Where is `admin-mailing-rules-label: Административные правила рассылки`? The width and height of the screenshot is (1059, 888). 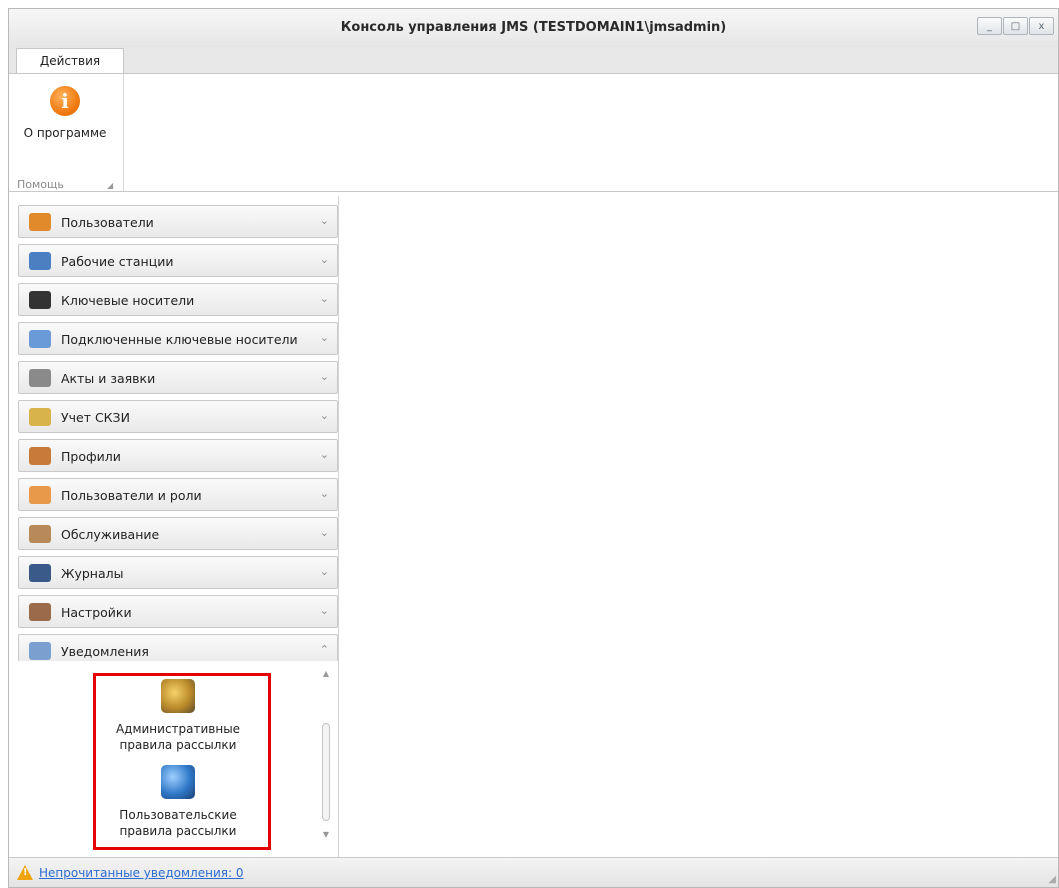
admin-mailing-rules-label: Административные правила рассылки is located at coordinates (178, 737).